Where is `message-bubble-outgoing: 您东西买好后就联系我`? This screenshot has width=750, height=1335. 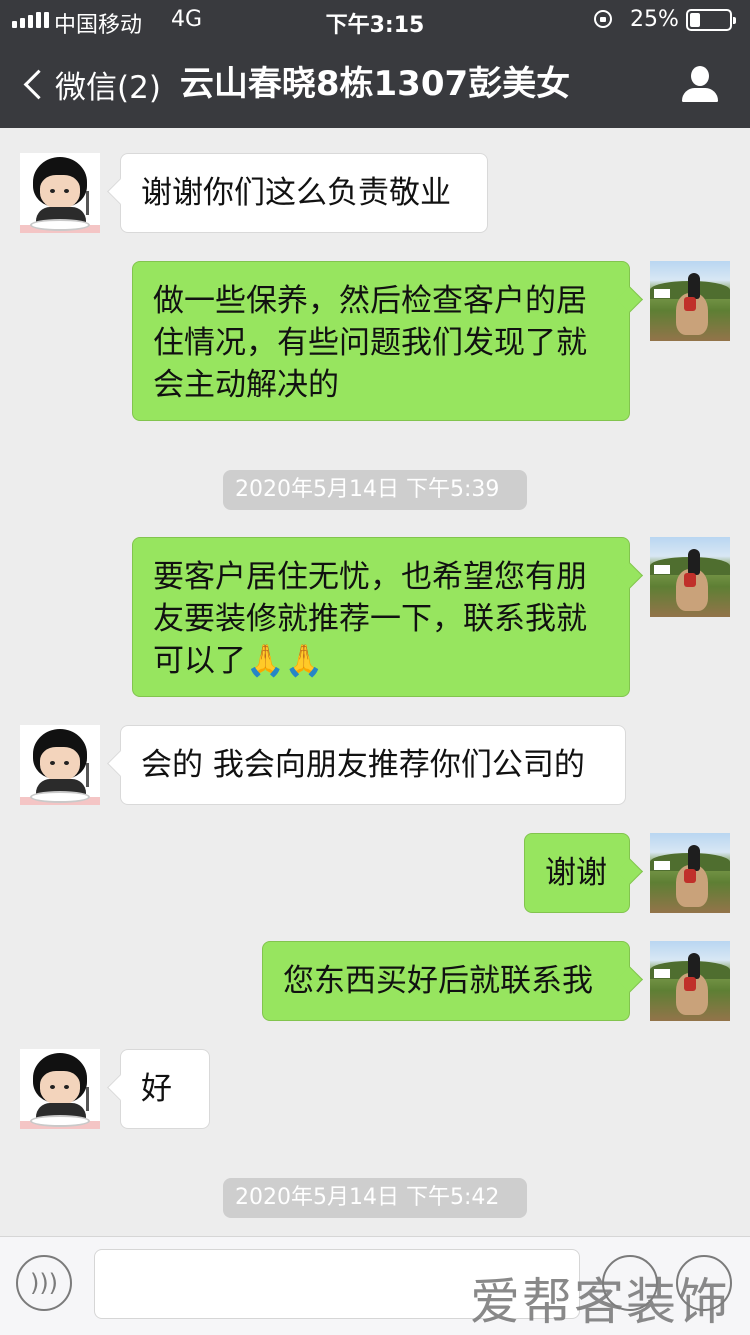 message-bubble-outgoing: 您东西买好后就联系我 is located at coordinates (446, 981).